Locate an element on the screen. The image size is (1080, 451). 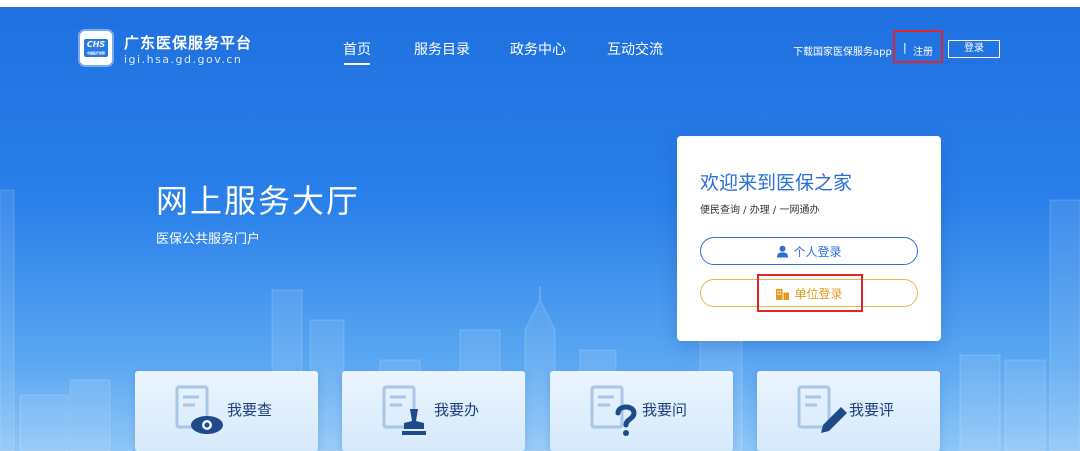
logo-small-text: 中国医疗保障 is located at coordinates (95, 53).